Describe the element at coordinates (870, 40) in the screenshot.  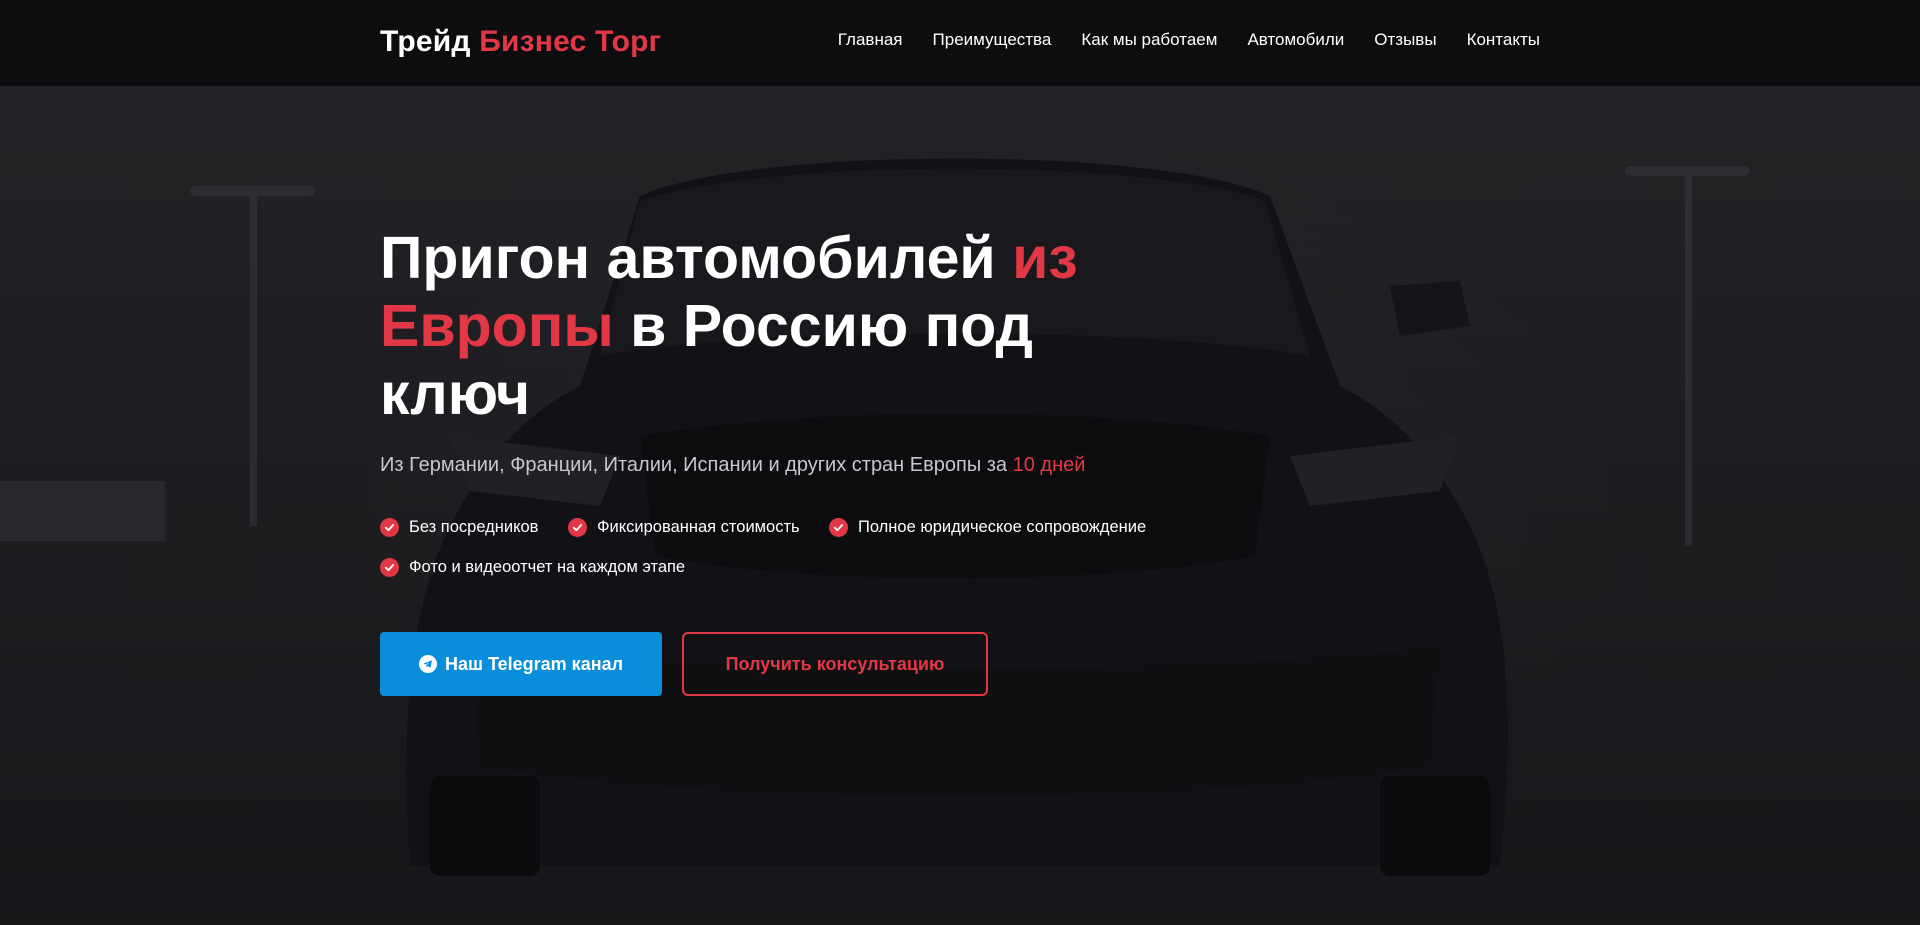
I see `nav-item-home: Главная` at that location.